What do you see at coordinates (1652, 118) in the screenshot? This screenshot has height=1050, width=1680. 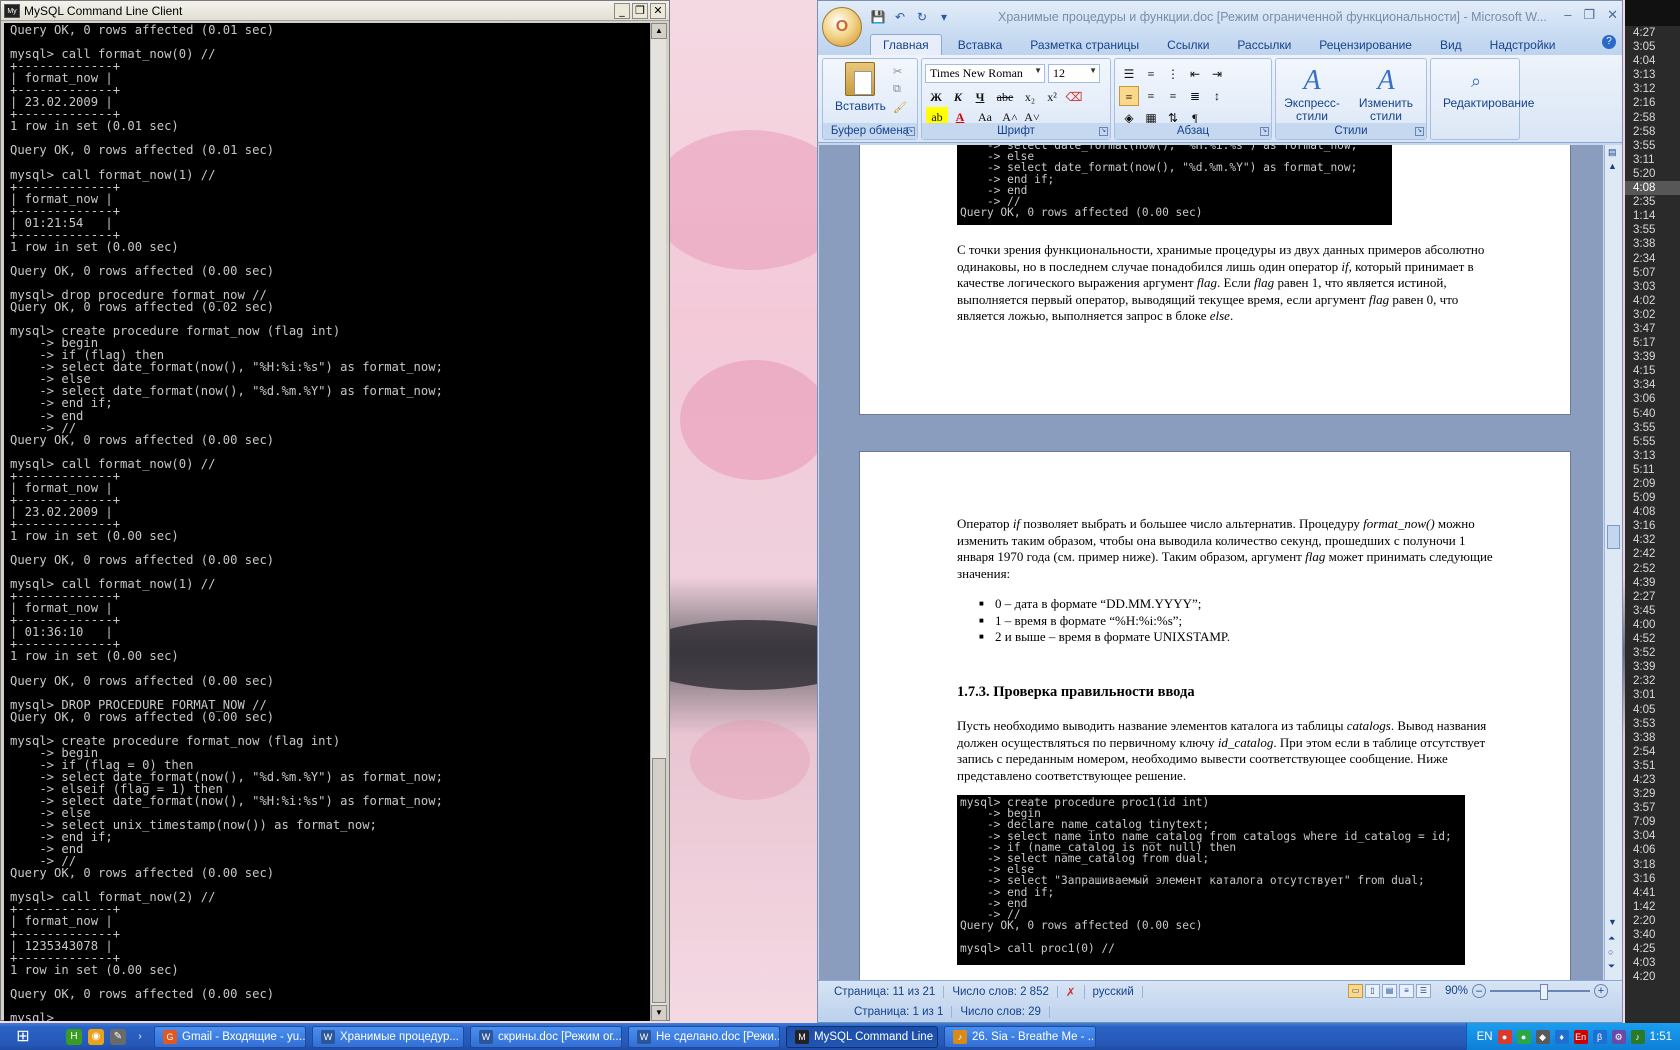 I see `playlist-duration: 2:58` at bounding box center [1652, 118].